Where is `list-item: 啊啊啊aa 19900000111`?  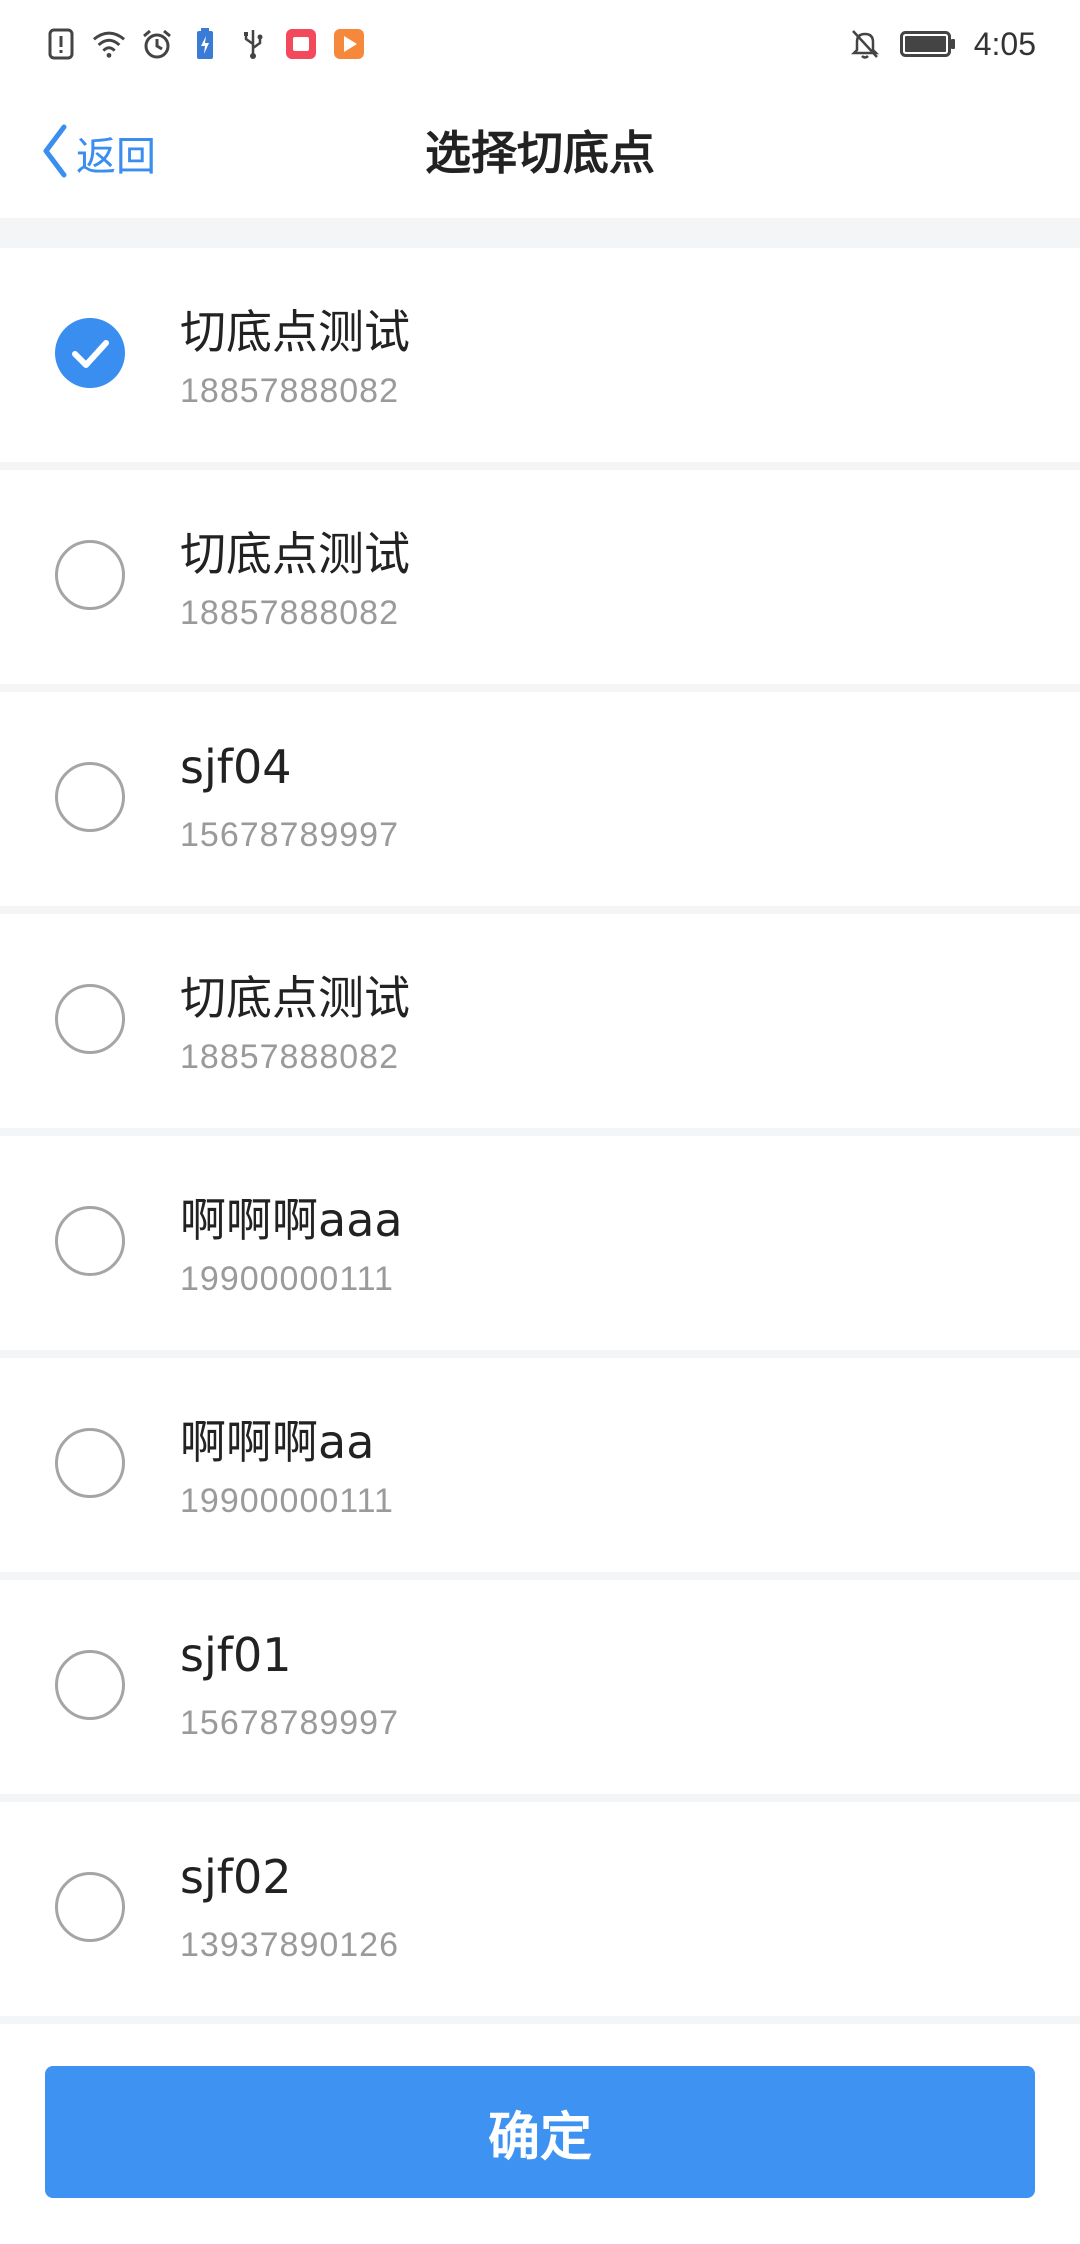
list-item: 啊啊啊aa 19900000111 is located at coordinates (540, 1469).